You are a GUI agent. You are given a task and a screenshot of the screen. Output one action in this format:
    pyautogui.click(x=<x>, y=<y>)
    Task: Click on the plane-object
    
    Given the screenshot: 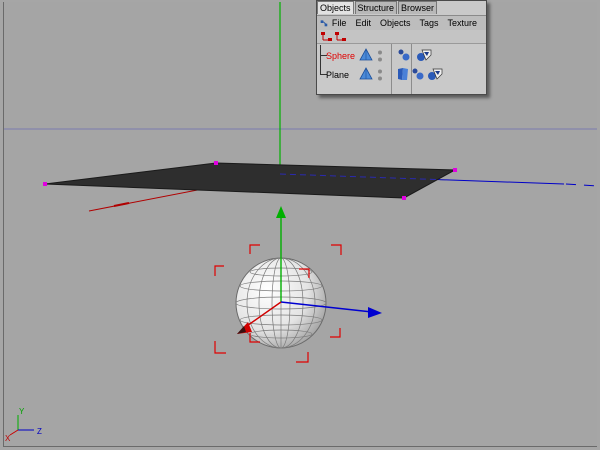 What is the action you would take?
    pyautogui.click(x=250, y=180)
    